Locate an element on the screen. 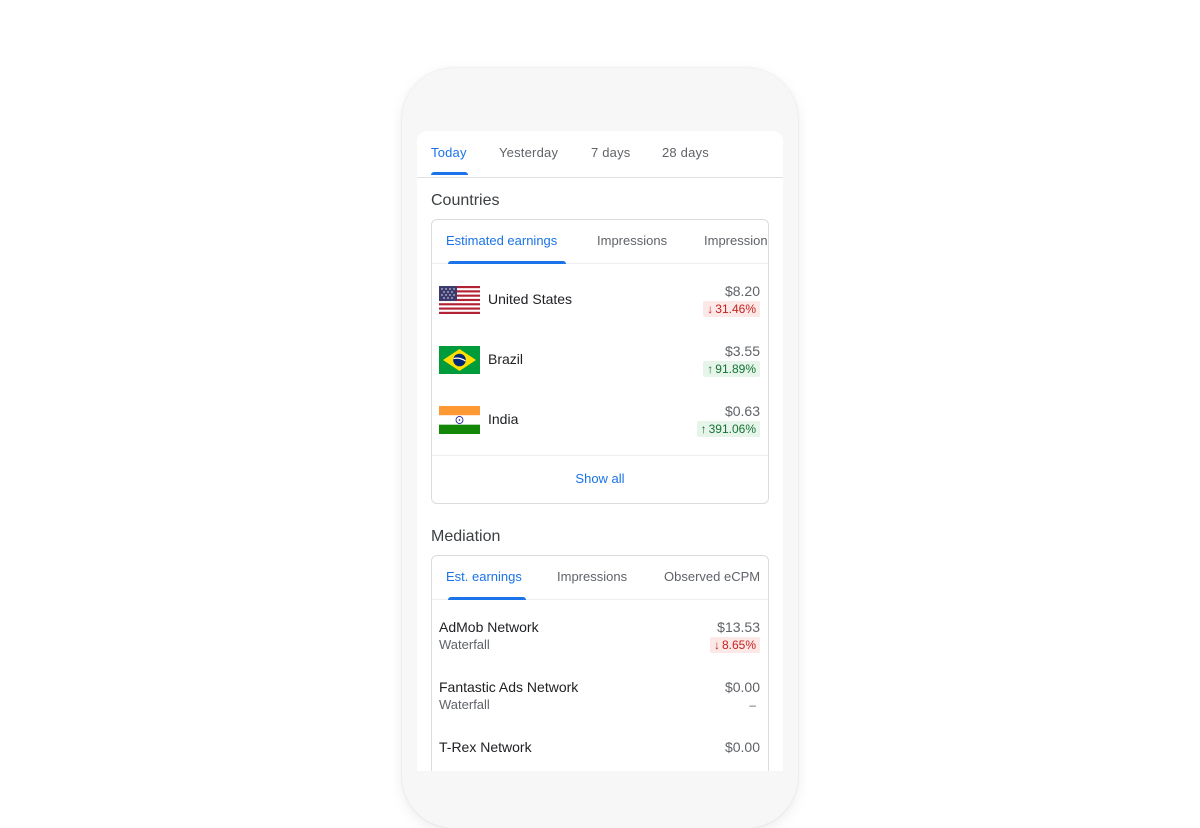  network-row-admob: AdMob Network Waterfall $13.53 ↓ 8.65% is located at coordinates (600, 630).